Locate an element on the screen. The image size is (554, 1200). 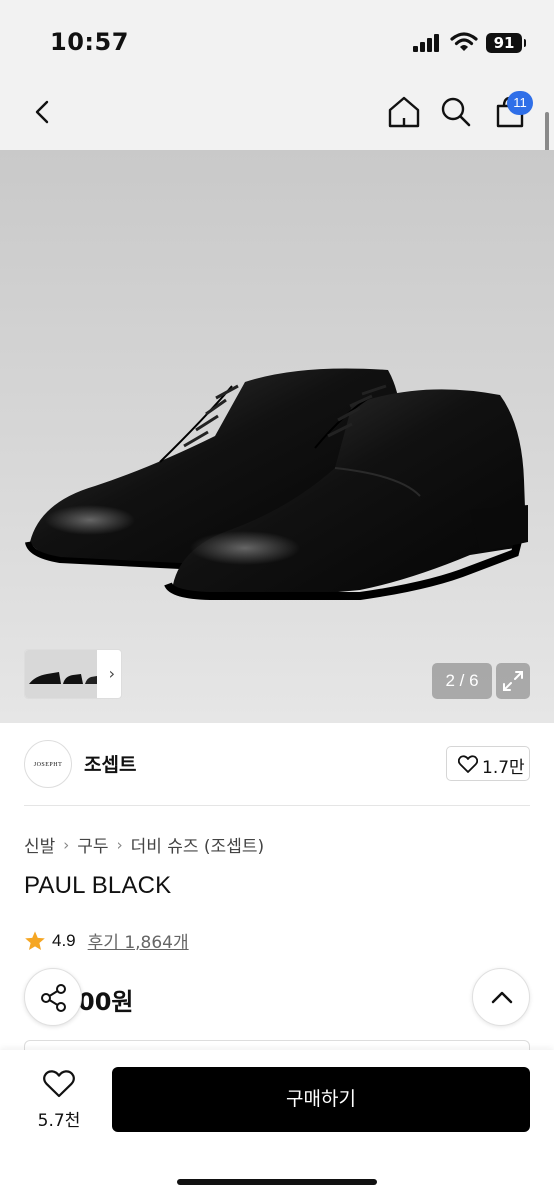
signal-icon is located at coordinates (427, 43).